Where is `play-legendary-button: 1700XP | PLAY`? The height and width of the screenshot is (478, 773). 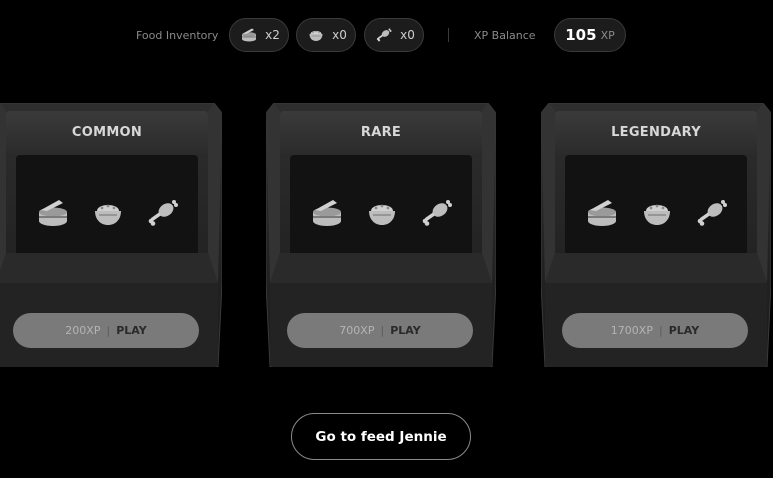
play-legendary-button: 1700XP | PLAY is located at coordinates (655, 330).